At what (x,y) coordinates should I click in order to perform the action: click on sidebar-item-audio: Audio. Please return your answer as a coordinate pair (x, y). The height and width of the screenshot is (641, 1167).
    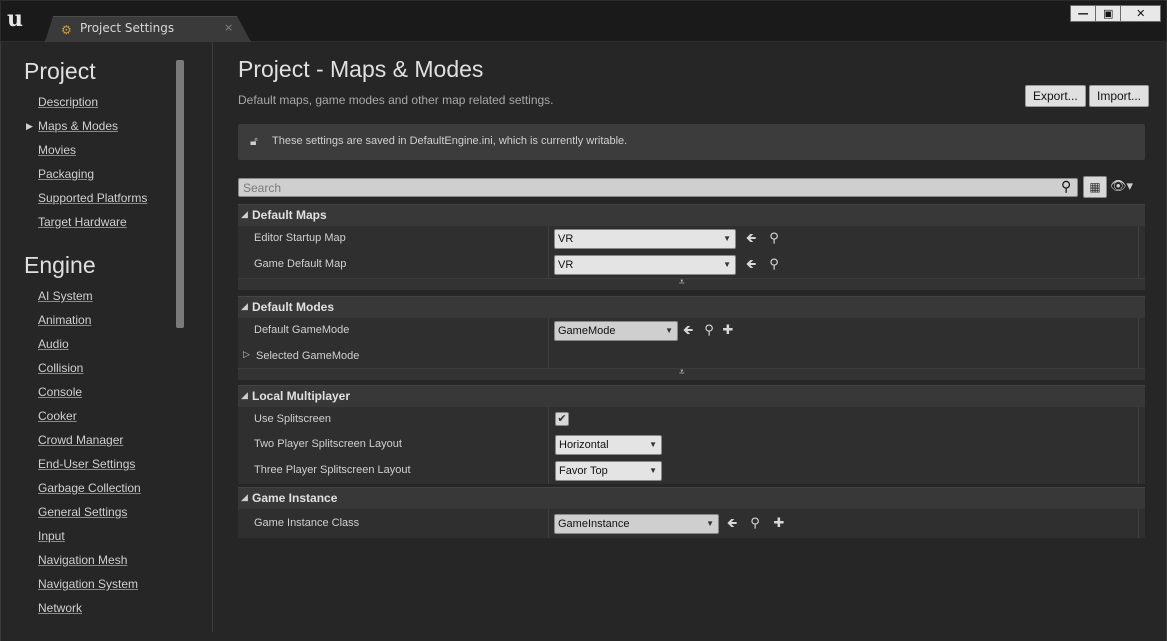
    Looking at the image, I should click on (95, 344).